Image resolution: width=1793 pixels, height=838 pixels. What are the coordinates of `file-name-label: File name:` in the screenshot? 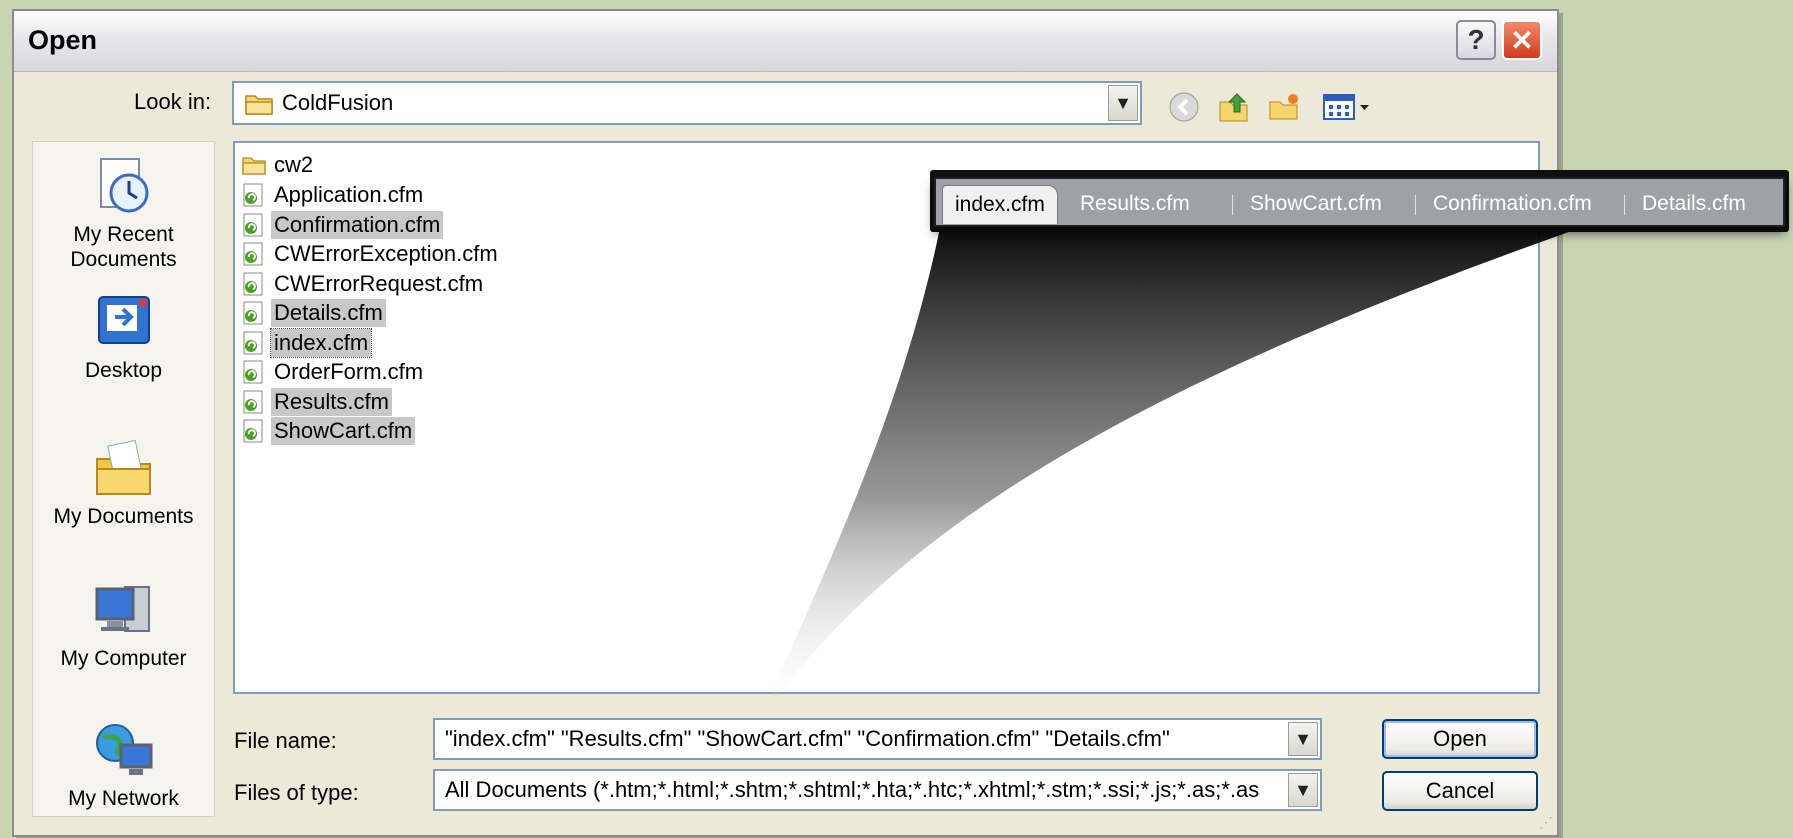 It's located at (285, 740).